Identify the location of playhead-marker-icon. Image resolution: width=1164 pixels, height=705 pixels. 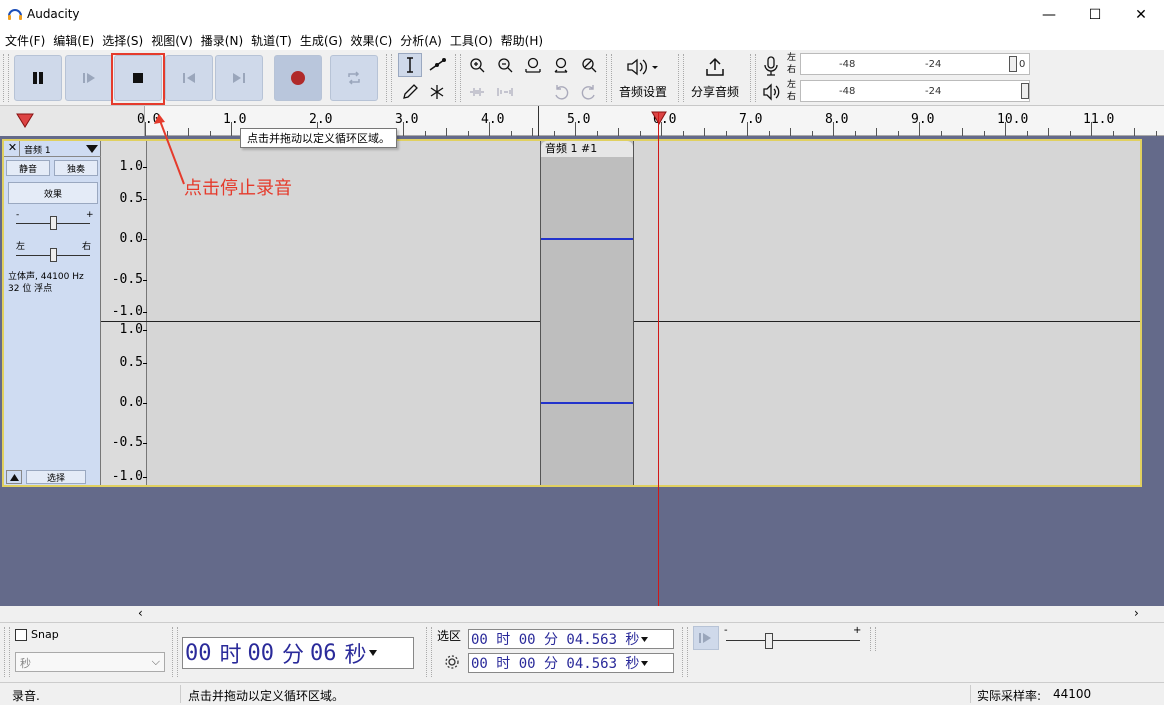
(659, 118).